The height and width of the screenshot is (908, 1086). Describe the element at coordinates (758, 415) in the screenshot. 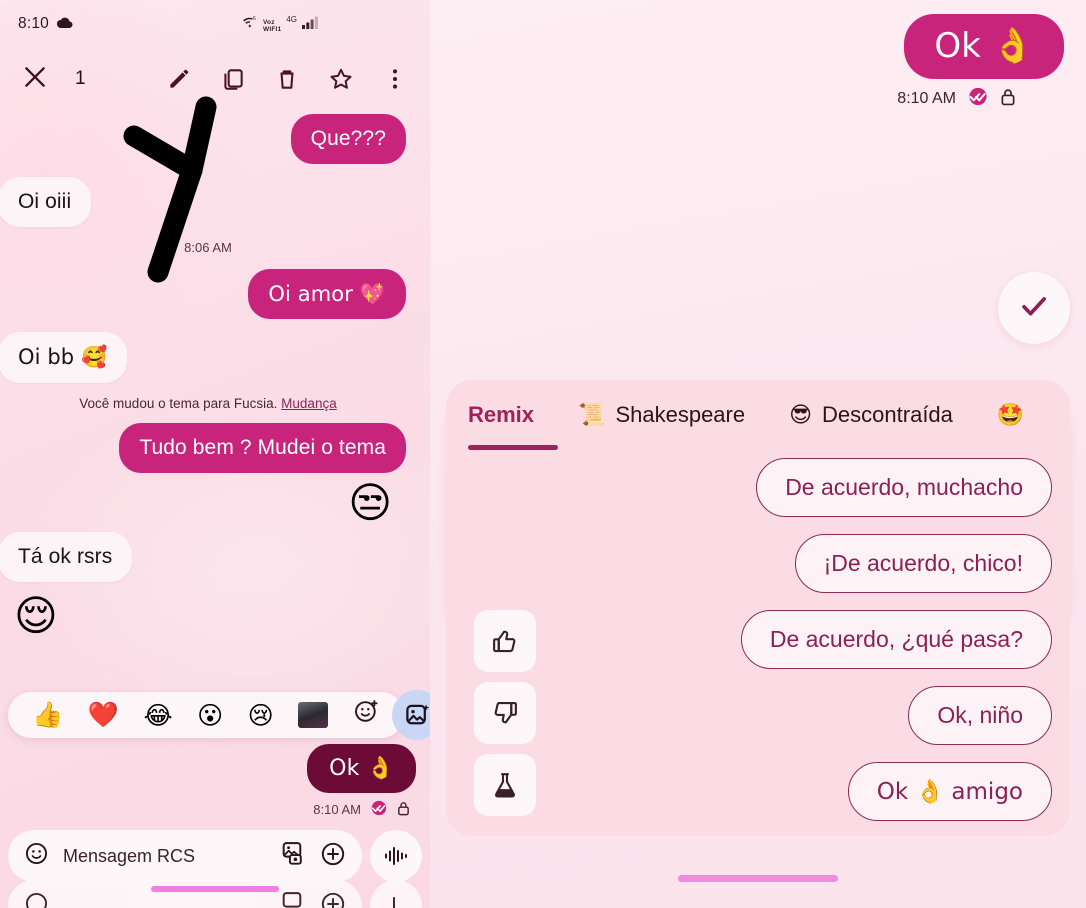

I see `suggestion-tabs: Remix 📜 Shakespeare 😎 Descontraída 🤩` at that location.